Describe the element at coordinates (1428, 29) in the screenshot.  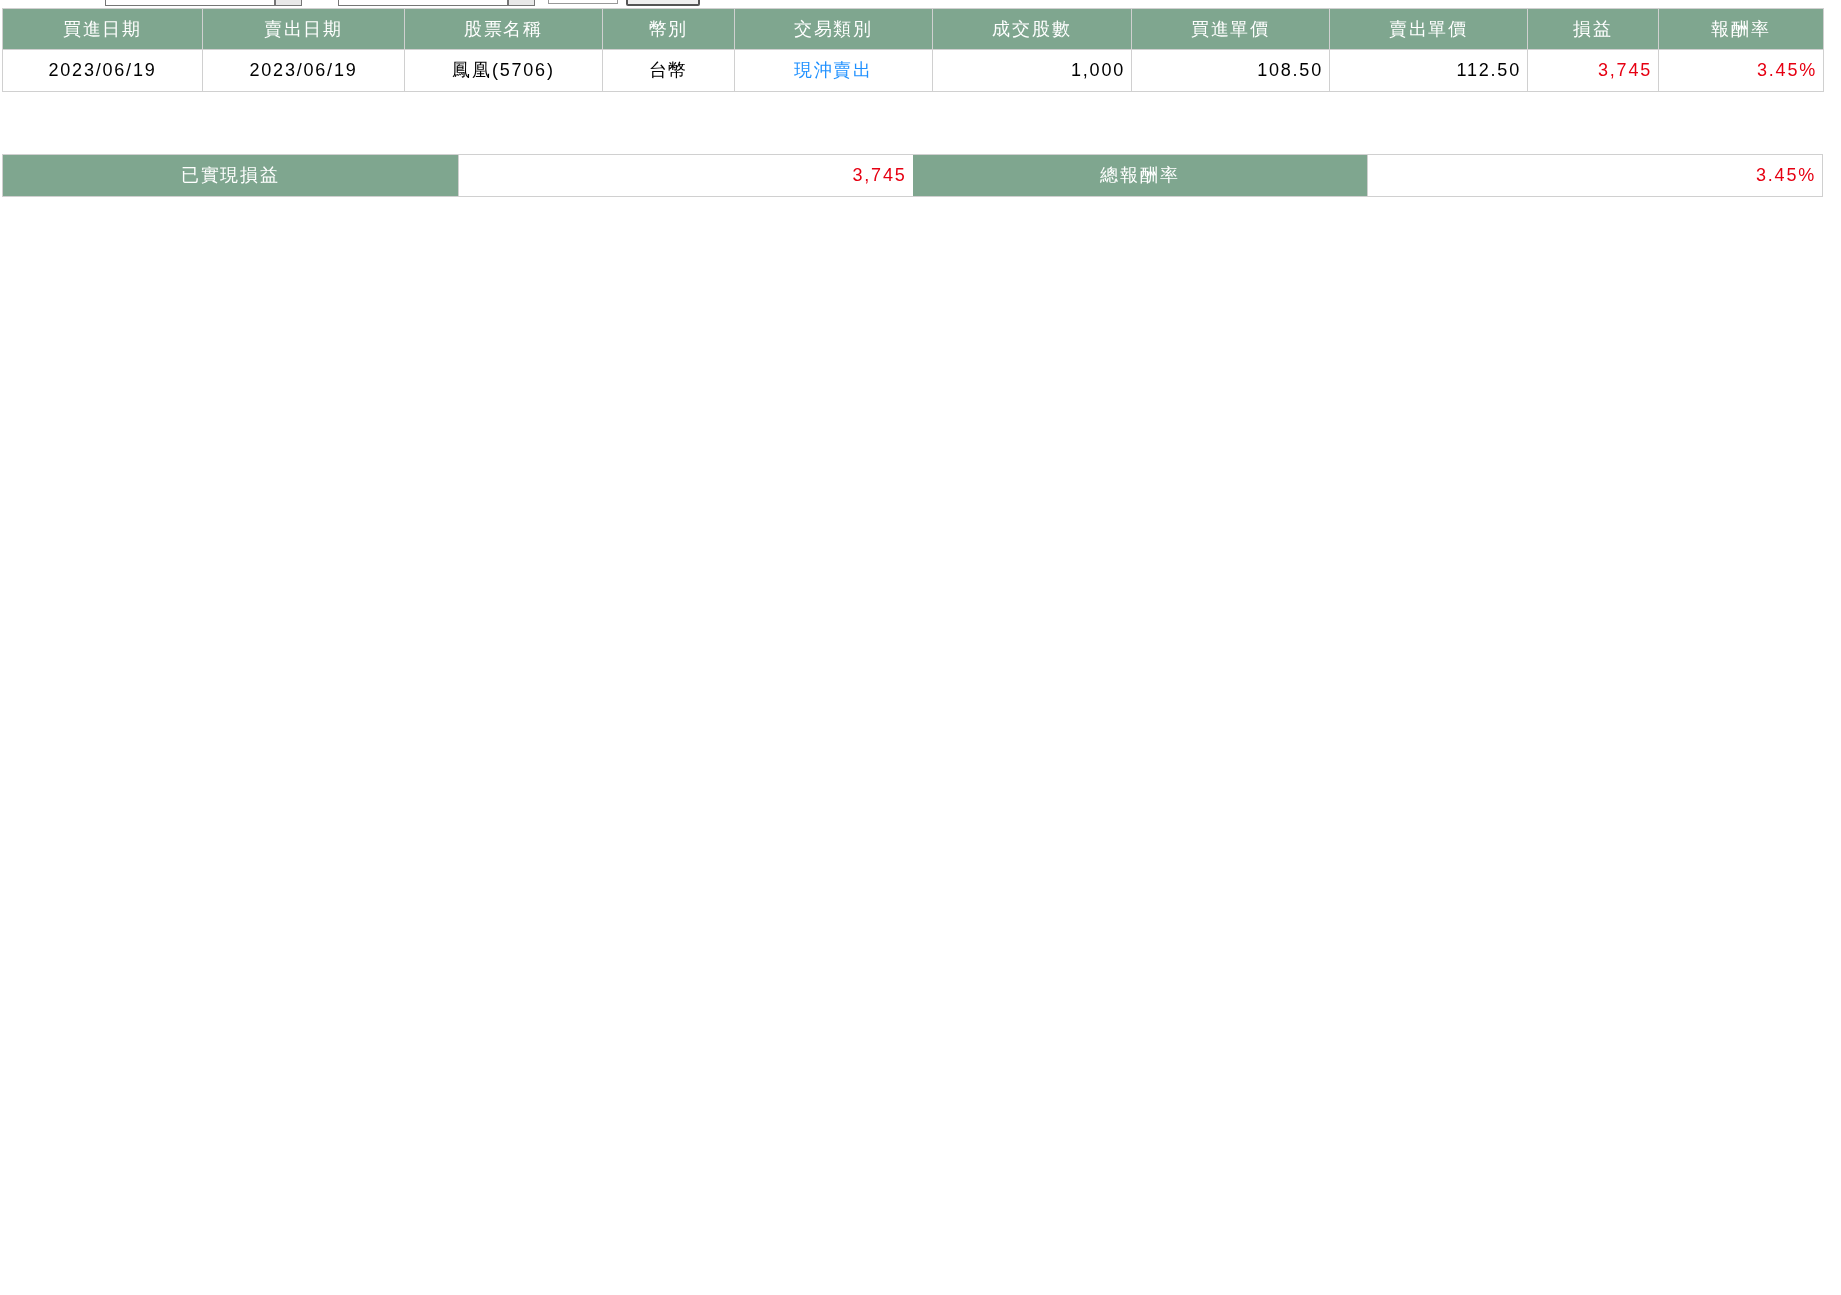
I see `column-header: 賣出單價` at that location.